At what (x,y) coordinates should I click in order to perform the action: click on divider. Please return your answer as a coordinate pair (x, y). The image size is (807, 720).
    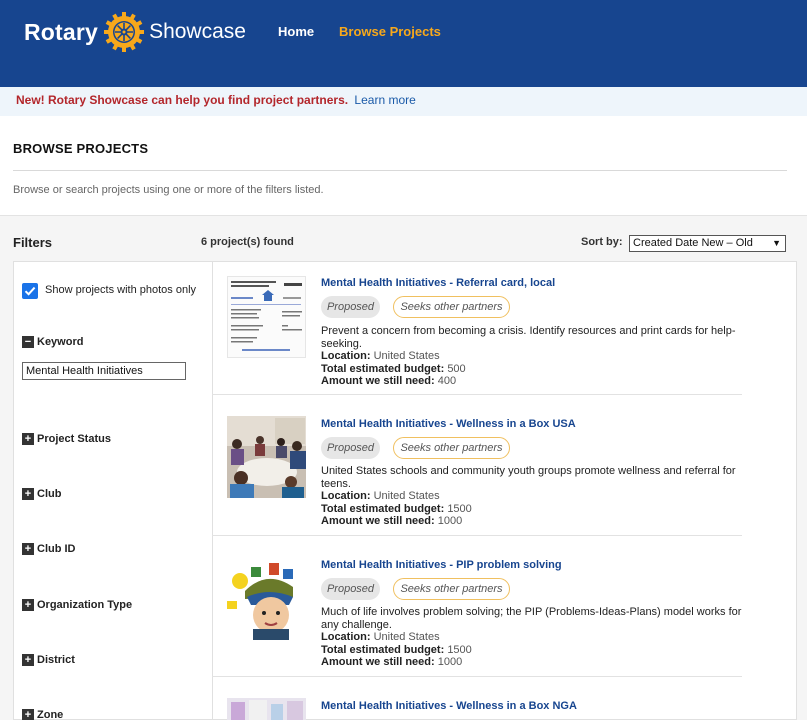
    Looking at the image, I should click on (400, 170).